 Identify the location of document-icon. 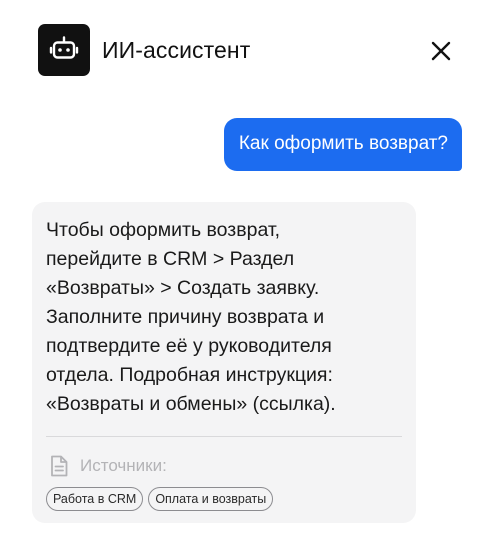
(59, 466).